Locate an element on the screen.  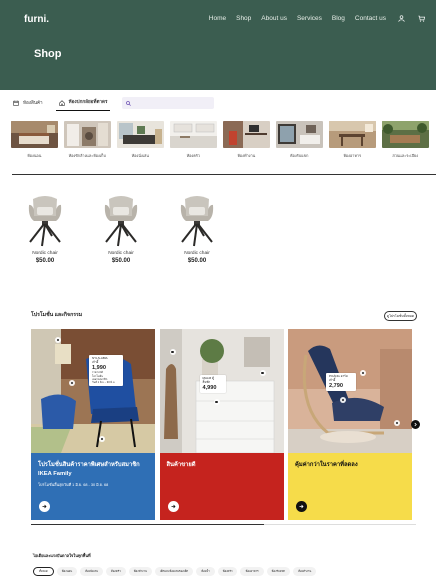
room-bedroom: ห้องนอน is located at coordinates (34, 140).